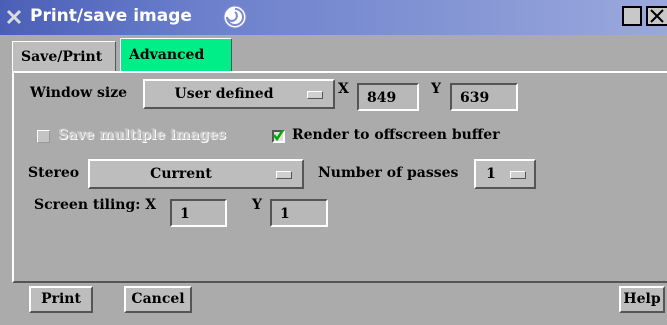 The width and height of the screenshot is (667, 325). I want to click on window-size-y-label: Y, so click(436, 89).